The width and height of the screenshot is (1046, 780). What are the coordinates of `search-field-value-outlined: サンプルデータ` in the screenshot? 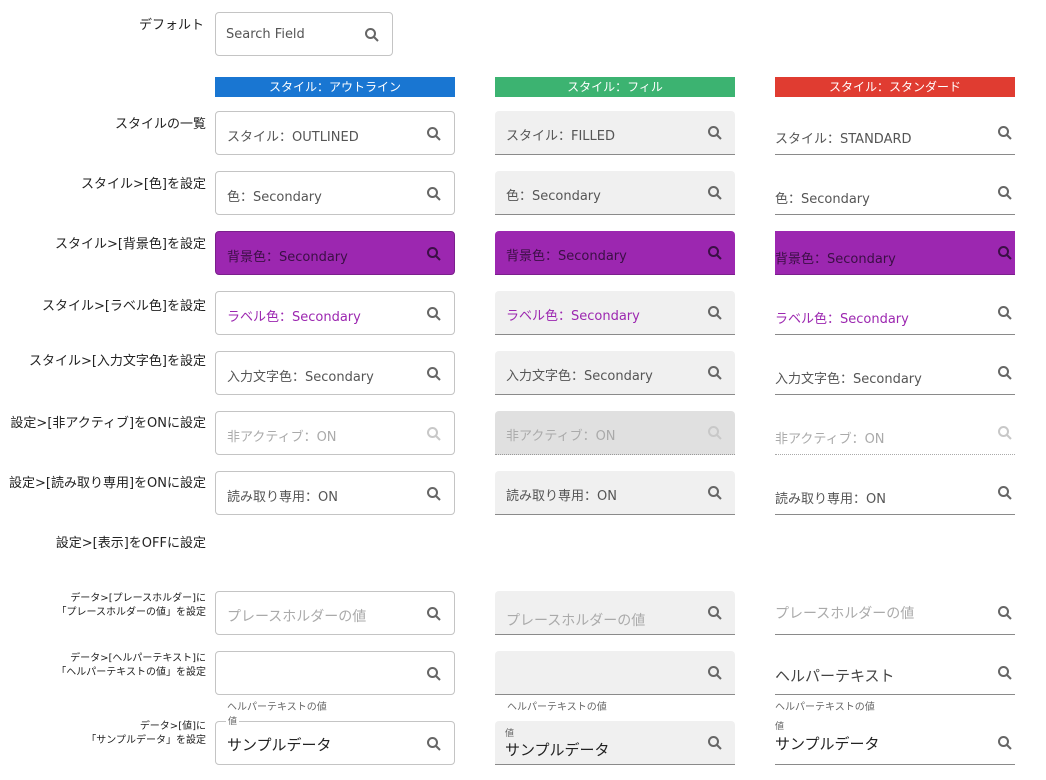 It's located at (335, 743).